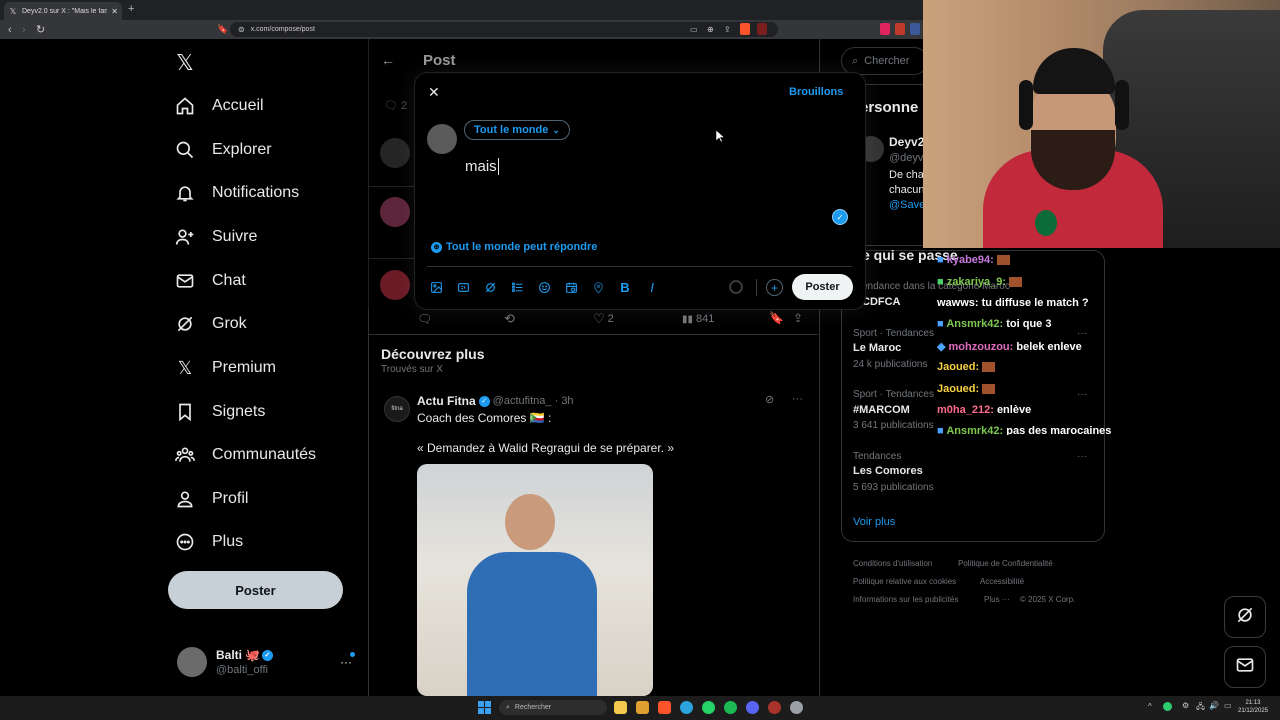 This screenshot has width=1280, height=720. Describe the element at coordinates (892, 563) in the screenshot. I see `footer-link: Conditions d'utilisation` at that location.